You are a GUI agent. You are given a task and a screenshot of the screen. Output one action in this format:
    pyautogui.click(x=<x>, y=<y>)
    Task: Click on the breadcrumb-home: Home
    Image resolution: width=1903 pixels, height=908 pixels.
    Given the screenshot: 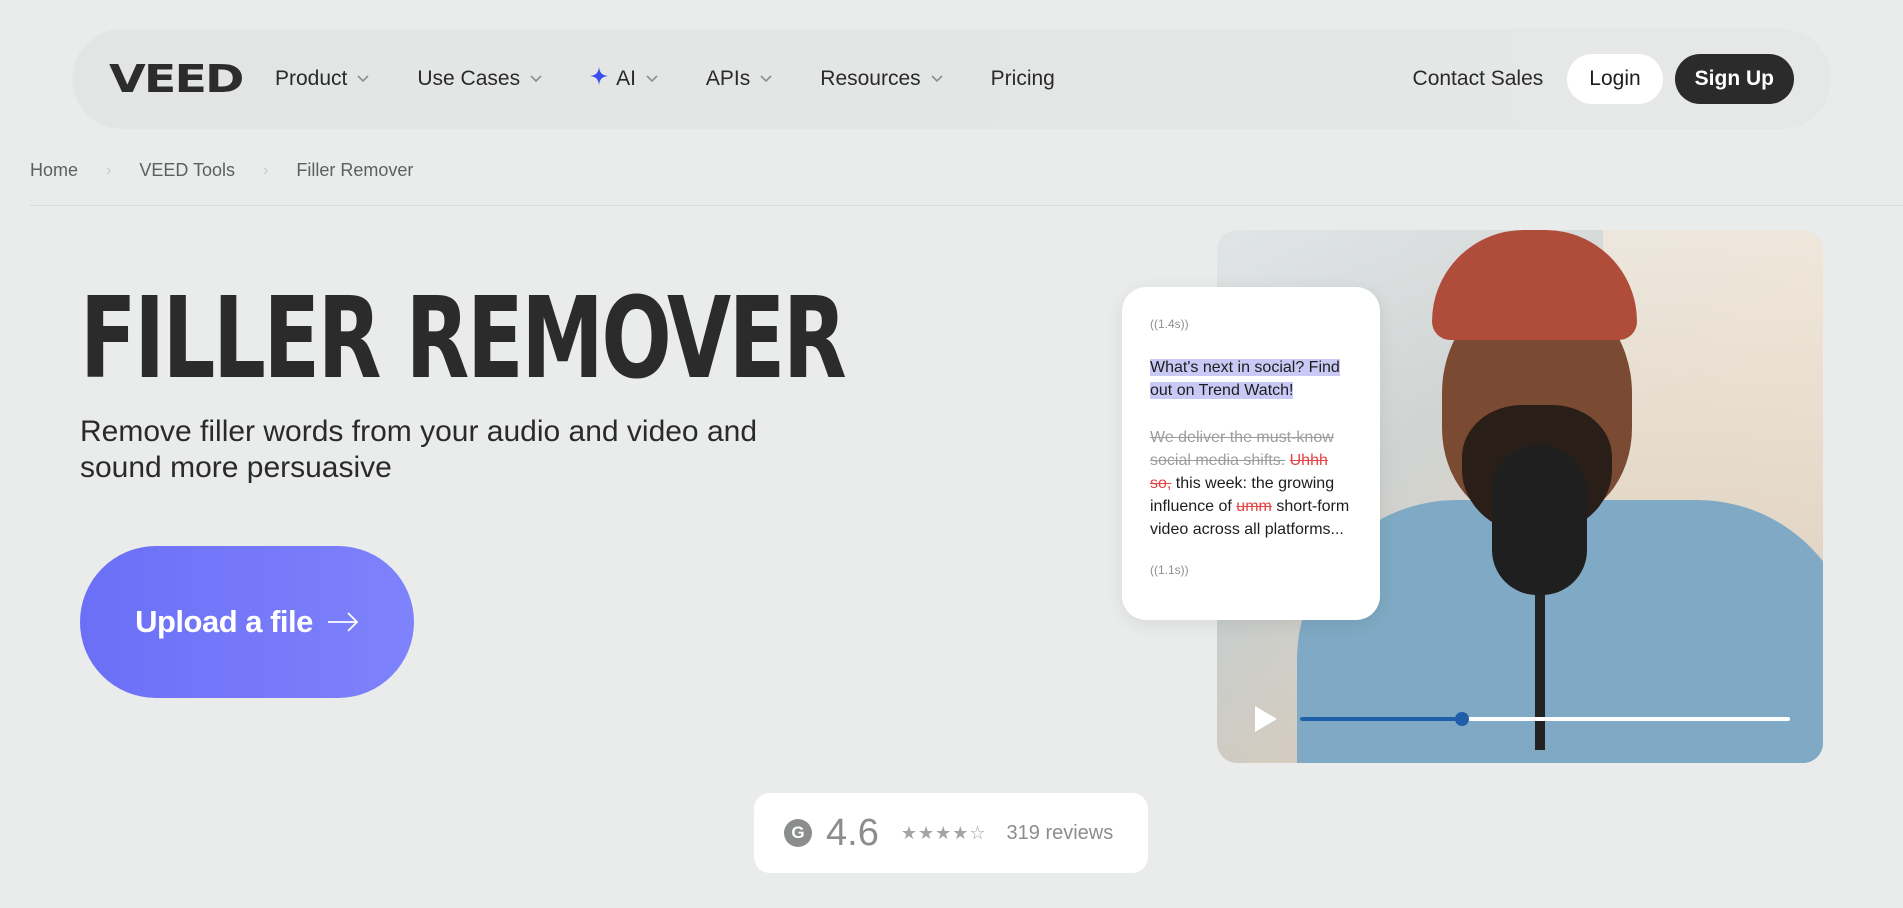 What is the action you would take?
    pyautogui.click(x=54, y=170)
    